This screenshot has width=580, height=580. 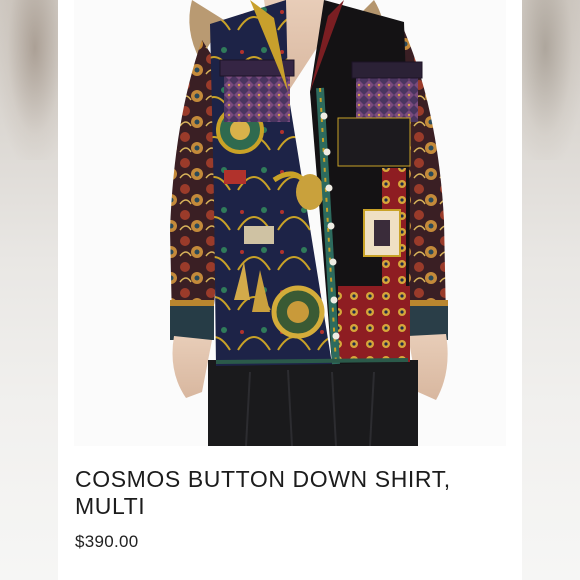 I want to click on product-price: $390.00, so click(x=107, y=541).